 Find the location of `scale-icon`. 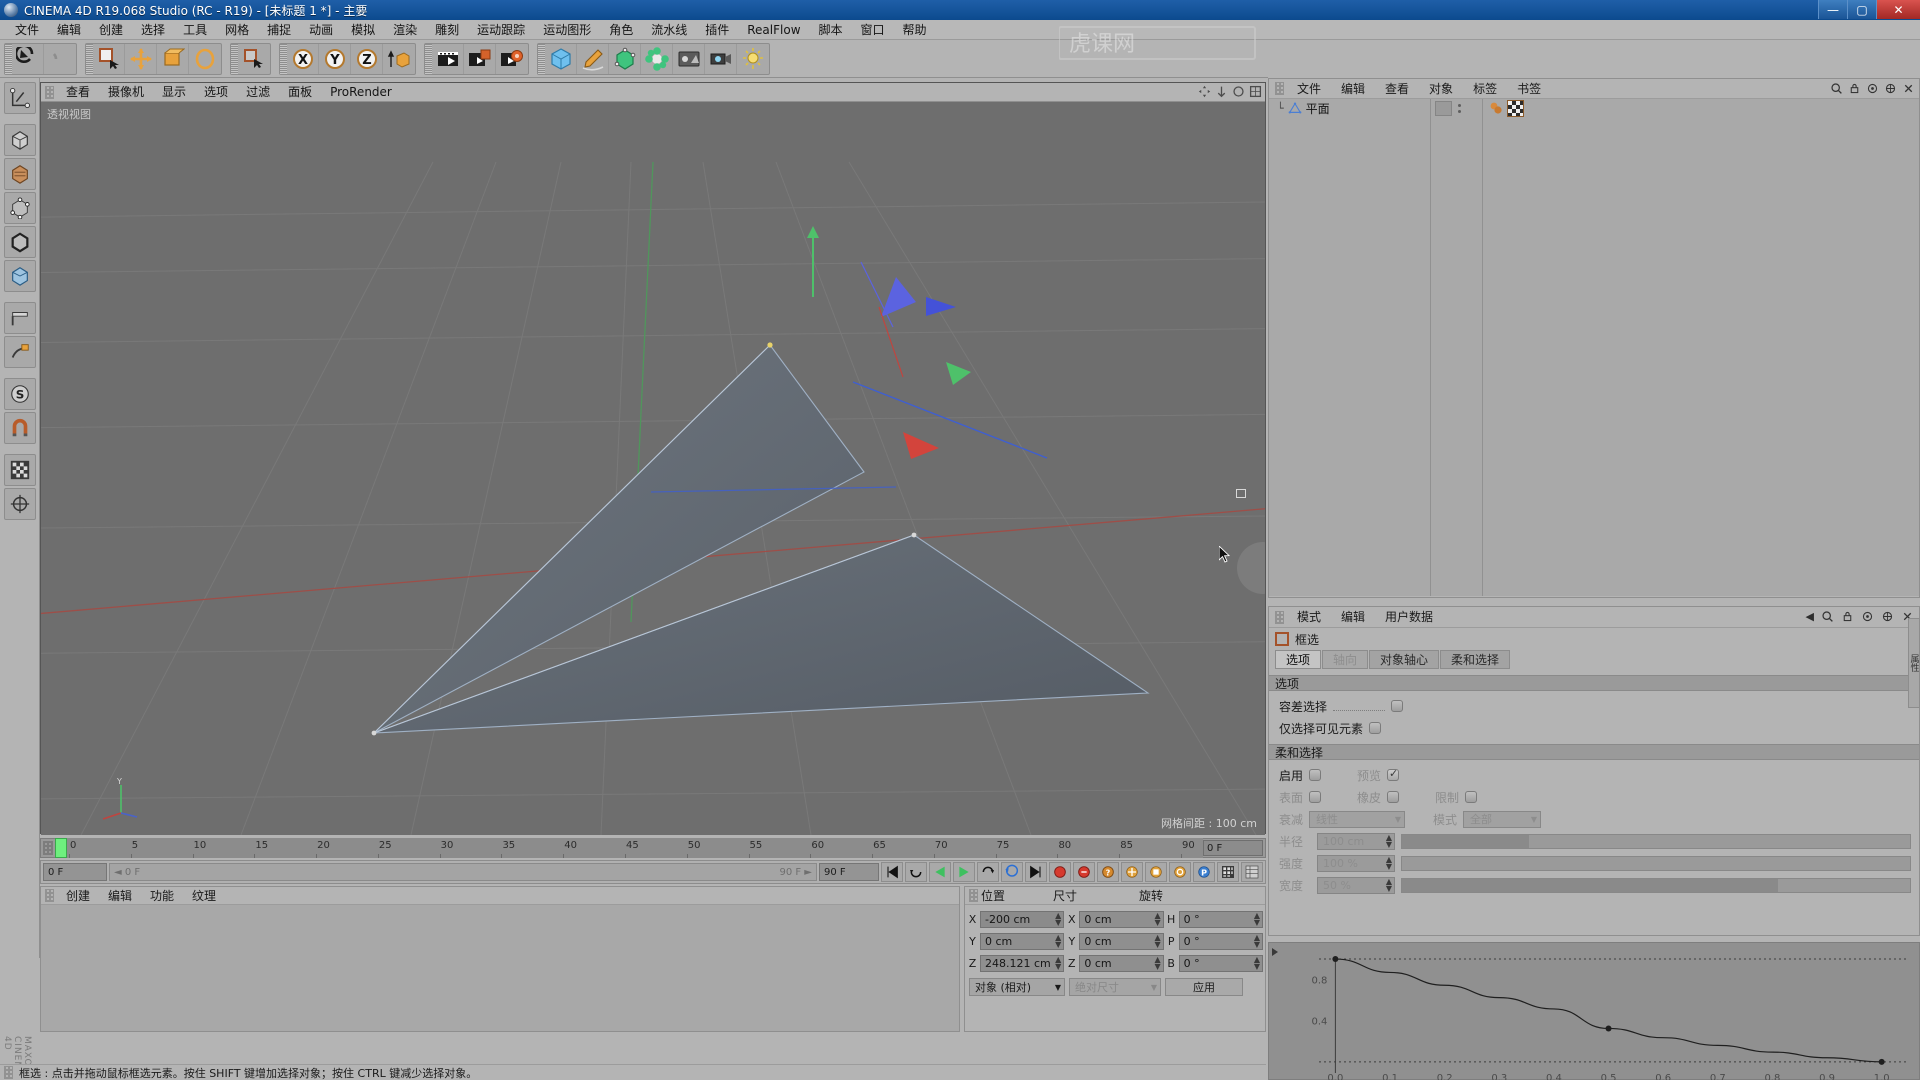

scale-icon is located at coordinates (173, 59).